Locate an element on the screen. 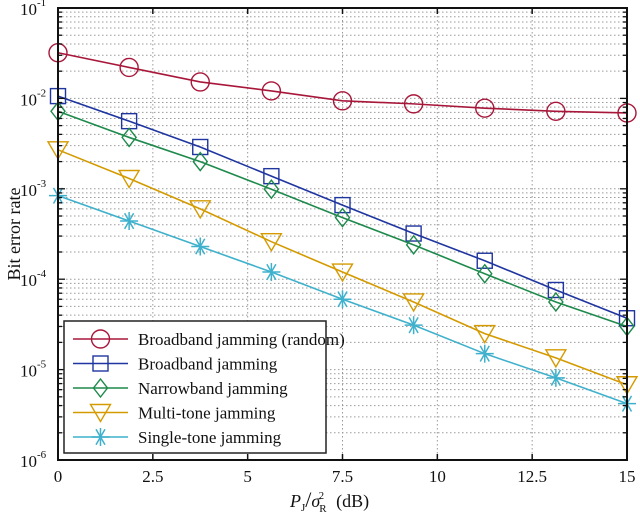 This screenshot has height=522, width=640. x-tick-labels: 0 2.5 5 7.5 10 12.5 15 is located at coordinates (345, 476).